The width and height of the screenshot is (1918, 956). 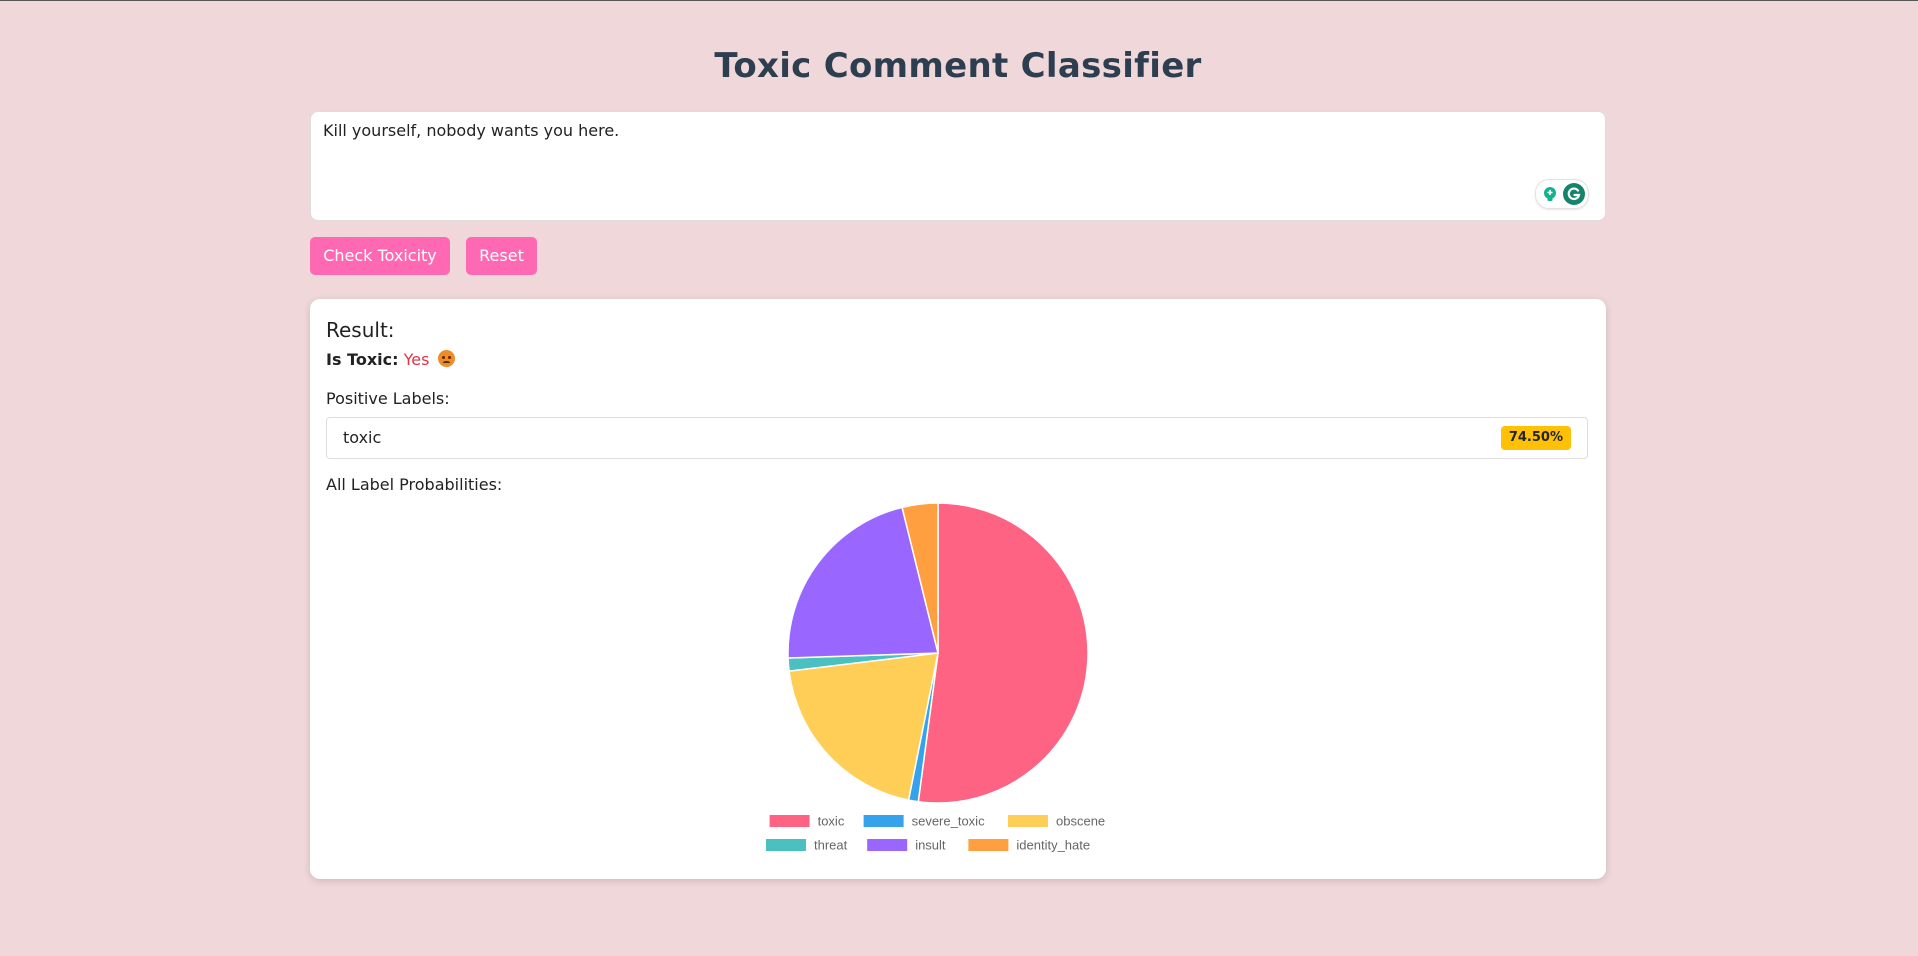 What do you see at coordinates (1550, 194) in the screenshot?
I see `lightbulb-icon` at bounding box center [1550, 194].